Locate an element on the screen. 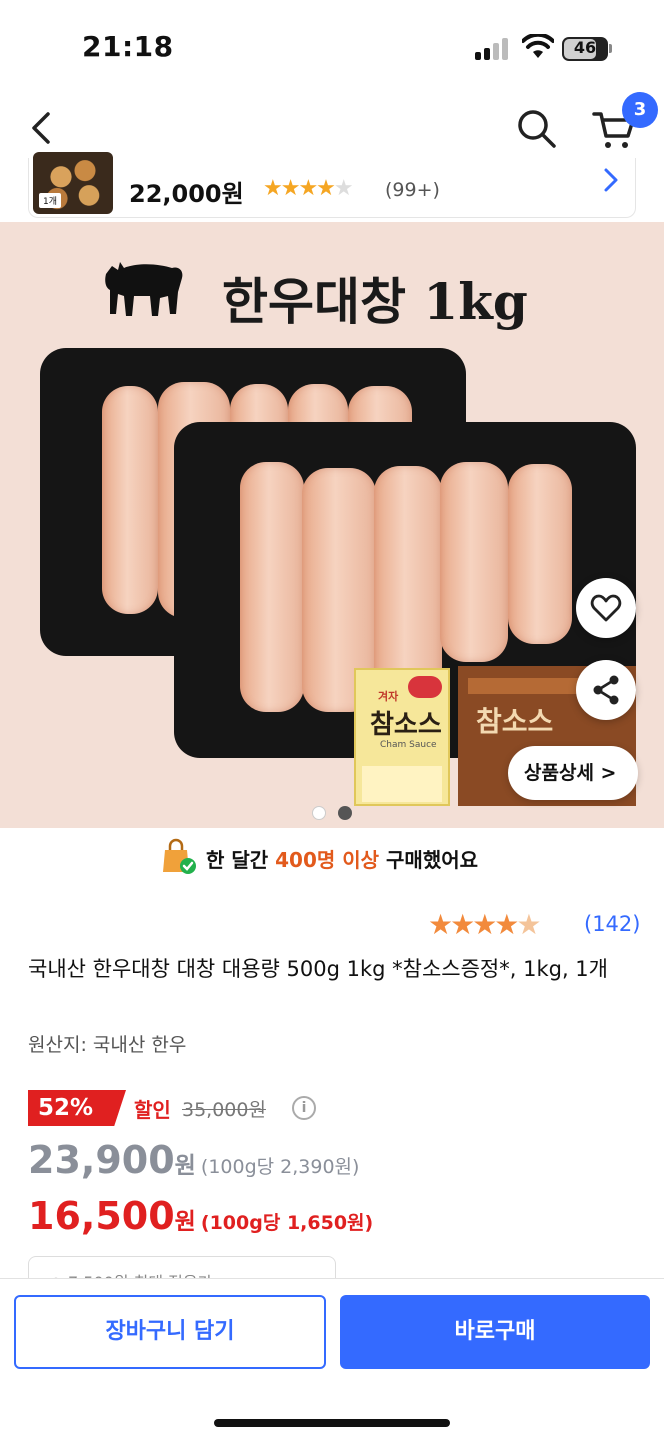 The width and height of the screenshot is (664, 1440). battery-level: 46 is located at coordinates (585, 47).